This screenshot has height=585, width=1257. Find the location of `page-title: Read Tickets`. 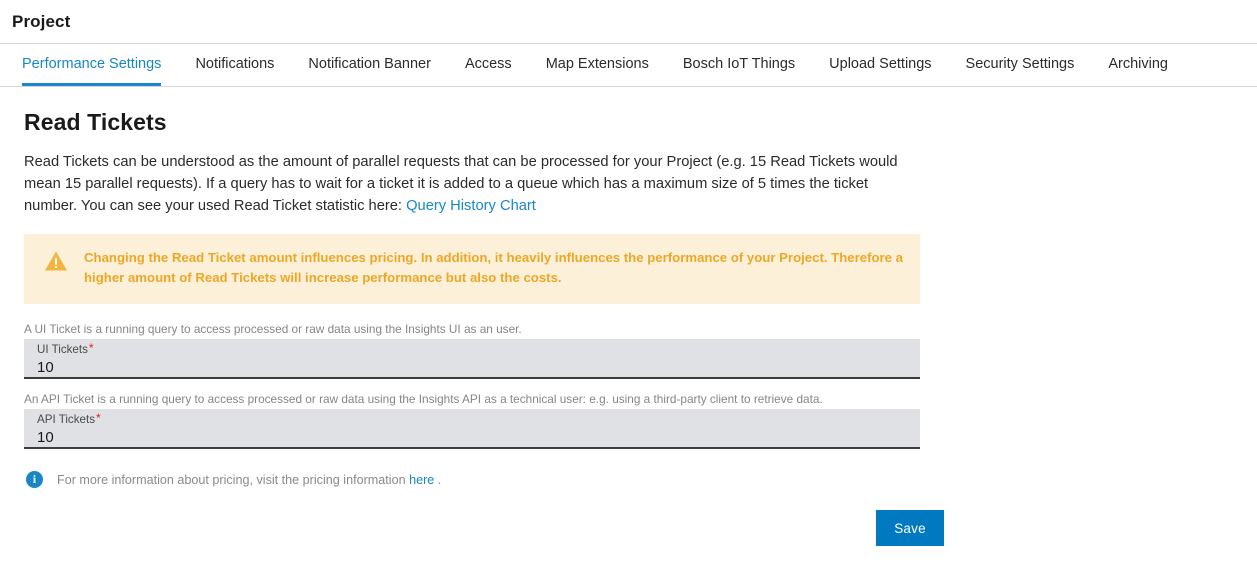

page-title: Read Tickets is located at coordinates (95, 122).